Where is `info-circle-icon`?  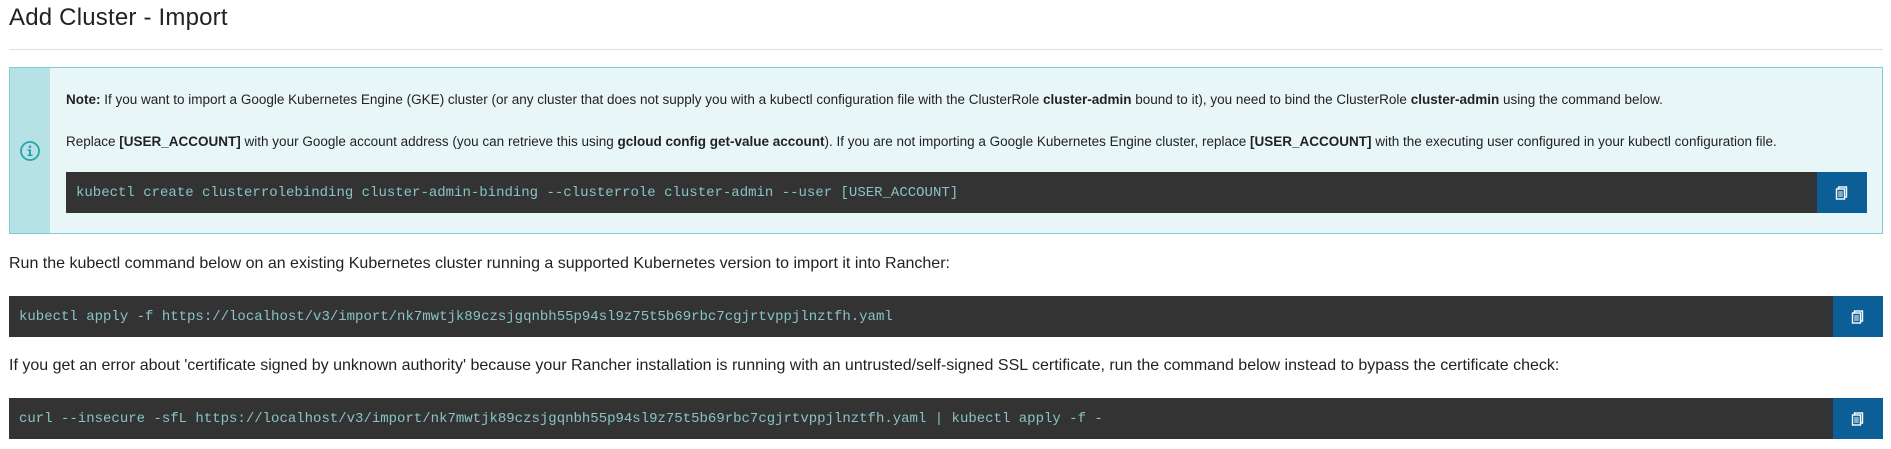 info-circle-icon is located at coordinates (30, 150).